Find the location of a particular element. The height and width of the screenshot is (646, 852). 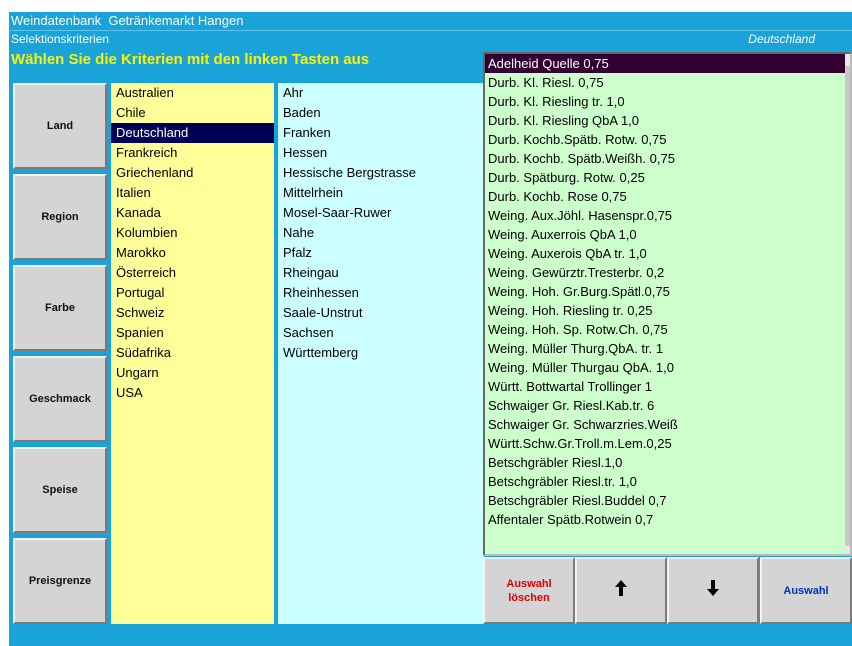

window-title: Weindatenbank Getränkemarkt Hangen is located at coordinates (430, 21).